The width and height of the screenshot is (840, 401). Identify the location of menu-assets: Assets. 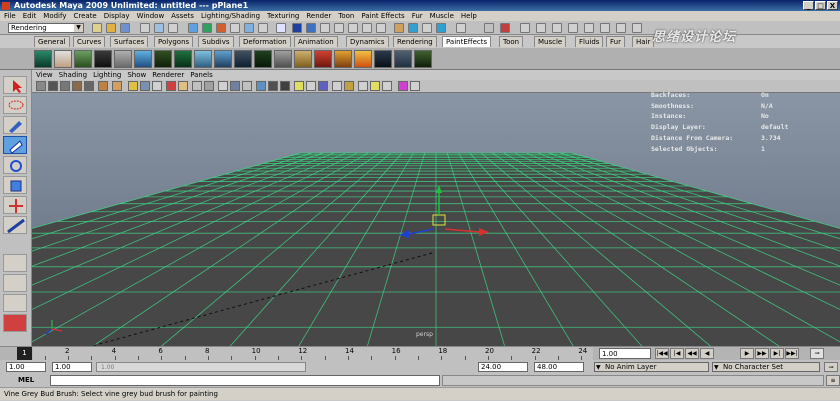
(182, 16).